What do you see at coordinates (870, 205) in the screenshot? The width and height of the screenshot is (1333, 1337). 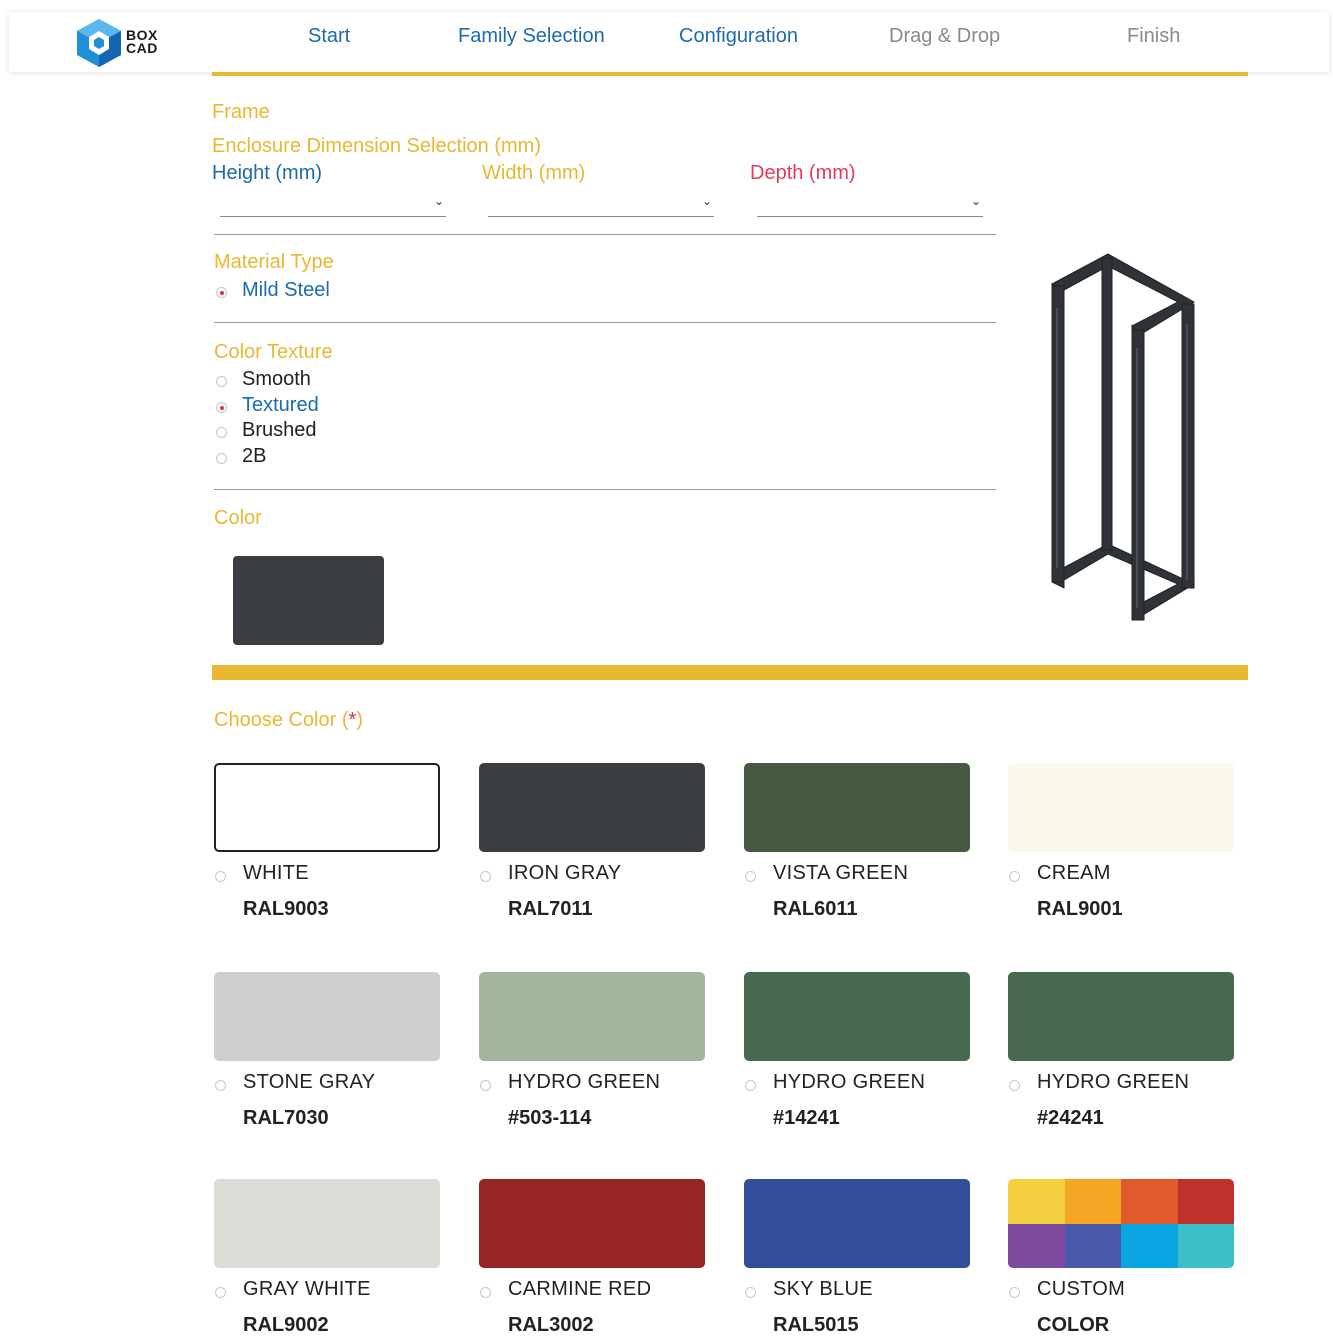 I see `depth-select: ⌄` at bounding box center [870, 205].